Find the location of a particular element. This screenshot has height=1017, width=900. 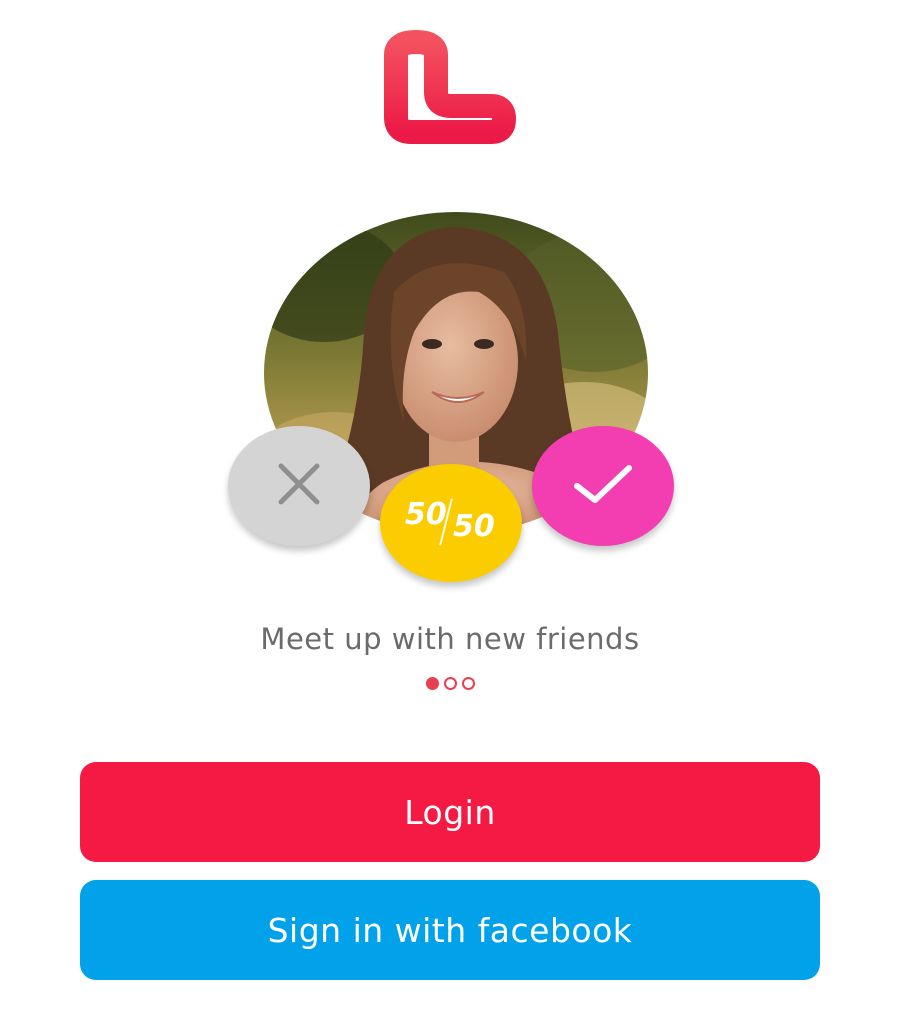

login-button: Login is located at coordinates (450, 812).